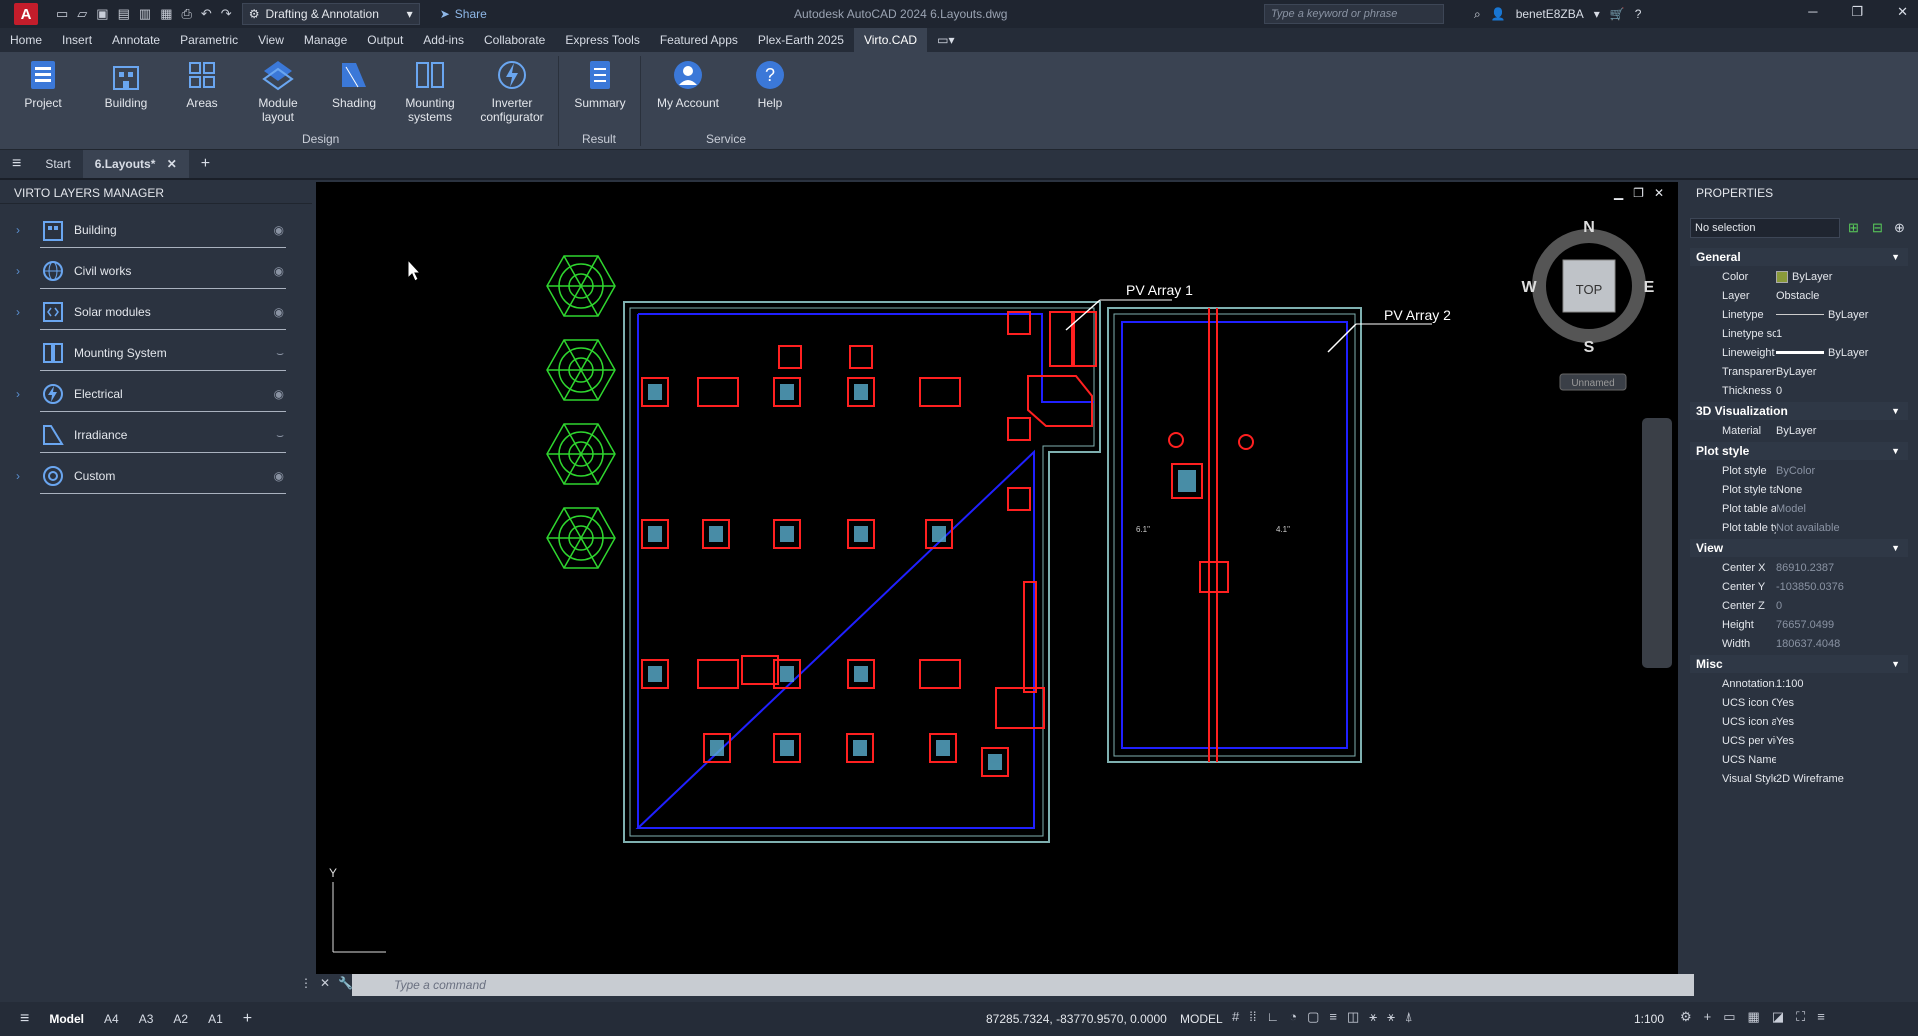 The width and height of the screenshot is (1918, 1036). I want to click on undo-icon: ↶, so click(206, 14).